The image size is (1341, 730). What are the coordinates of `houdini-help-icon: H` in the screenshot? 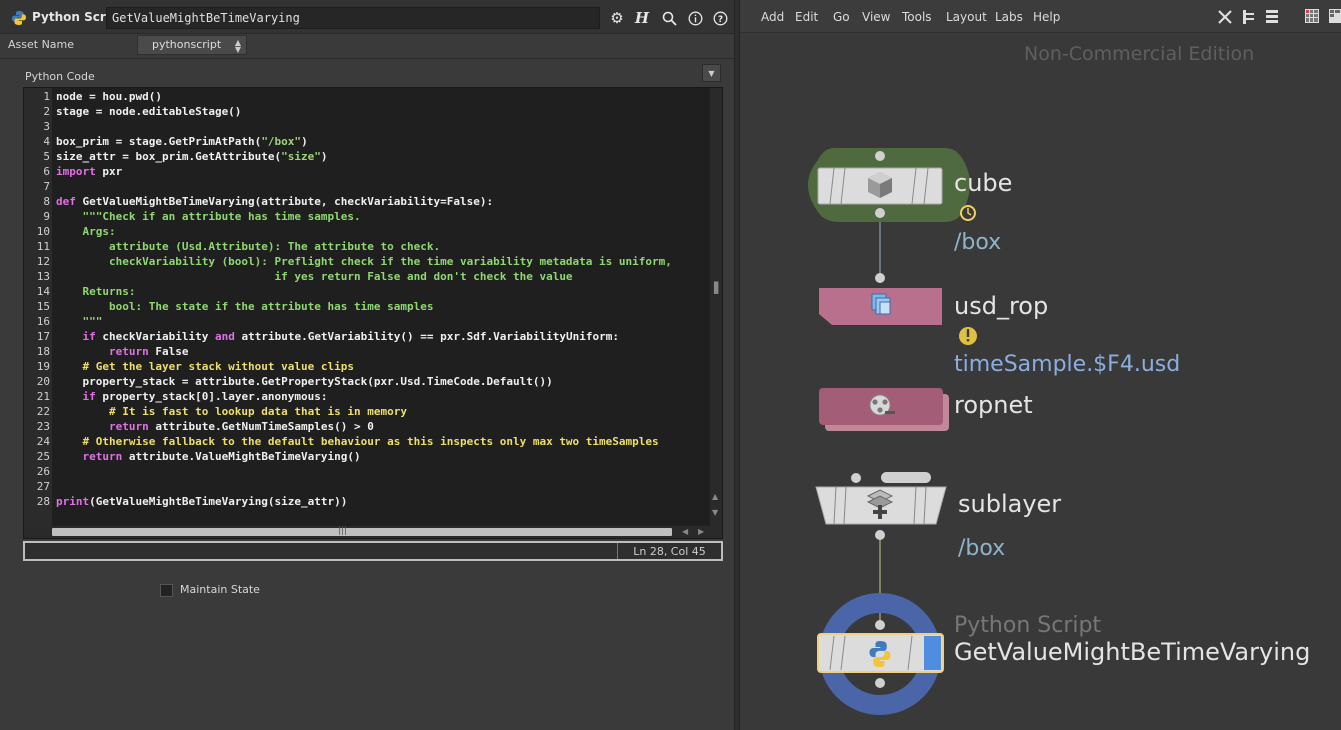 It's located at (642, 18).